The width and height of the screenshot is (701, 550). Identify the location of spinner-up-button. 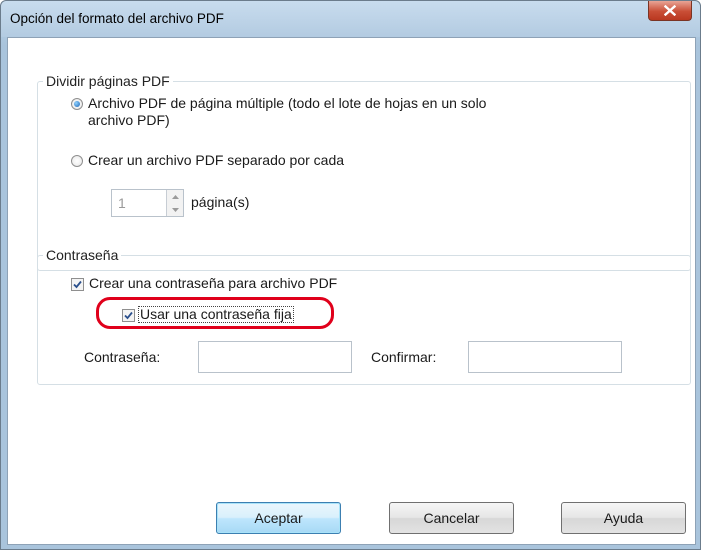
(175, 197).